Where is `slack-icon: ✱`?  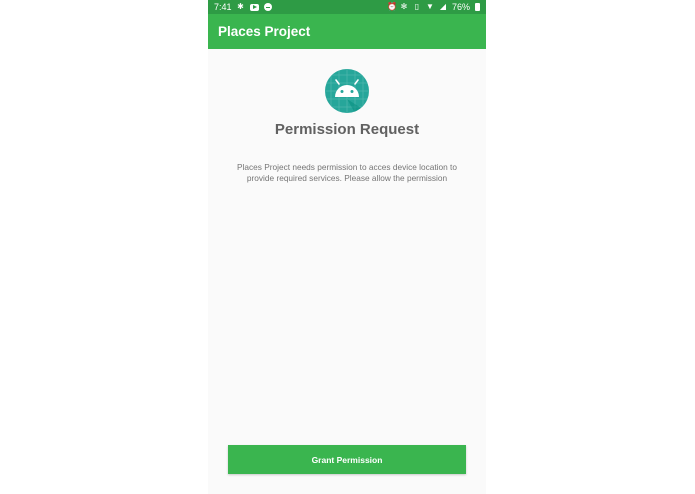
slack-icon: ✱ is located at coordinates (240, 6).